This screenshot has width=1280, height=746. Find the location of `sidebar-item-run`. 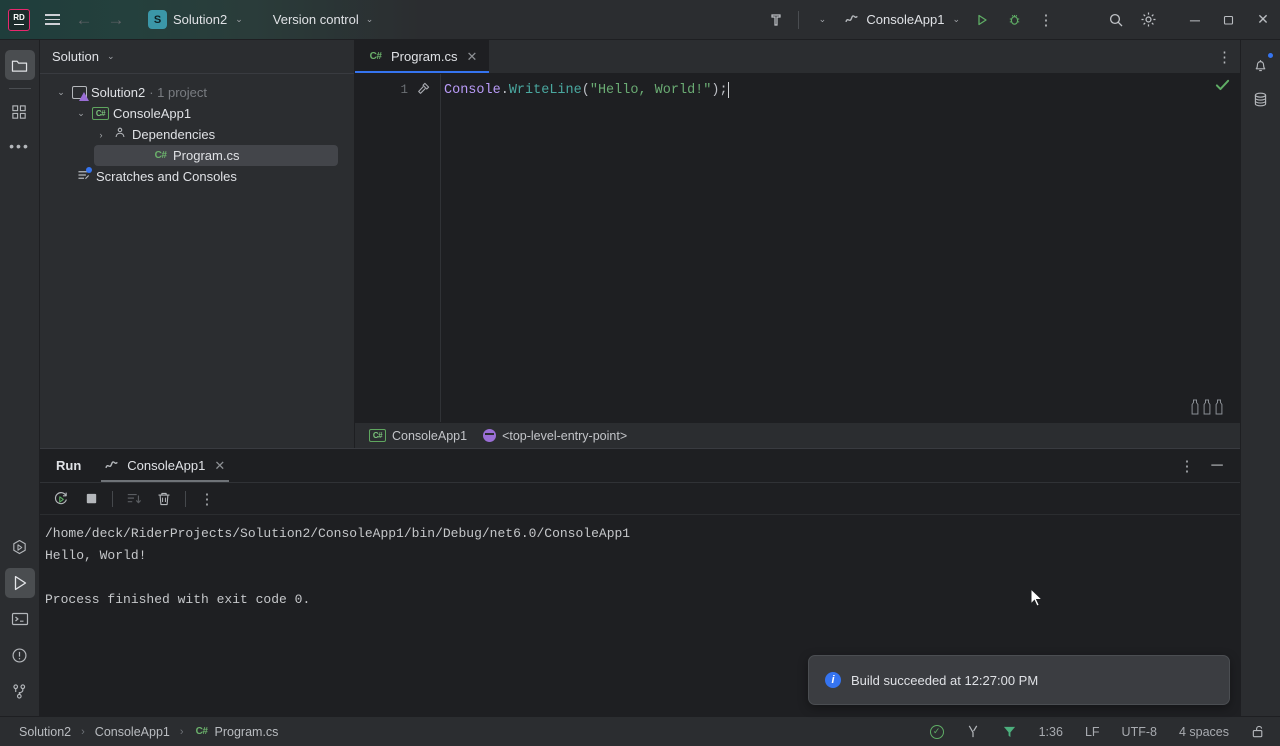

sidebar-item-run is located at coordinates (19, 583).